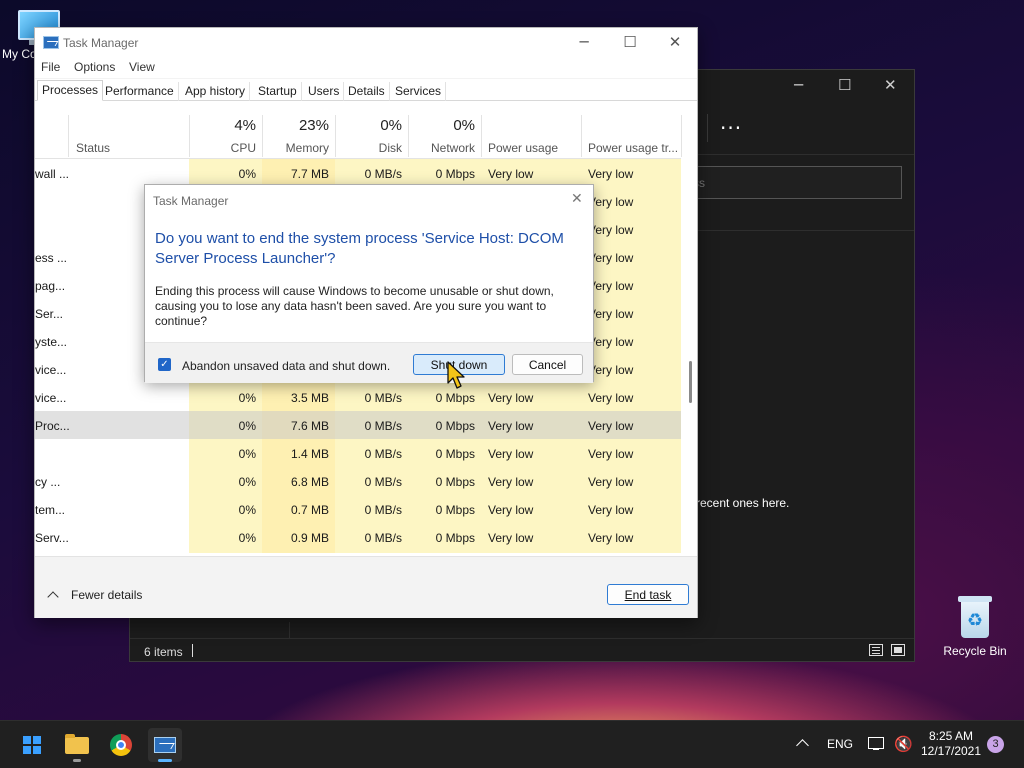  I want to click on memory-value: 6.8 MB, so click(309, 482).